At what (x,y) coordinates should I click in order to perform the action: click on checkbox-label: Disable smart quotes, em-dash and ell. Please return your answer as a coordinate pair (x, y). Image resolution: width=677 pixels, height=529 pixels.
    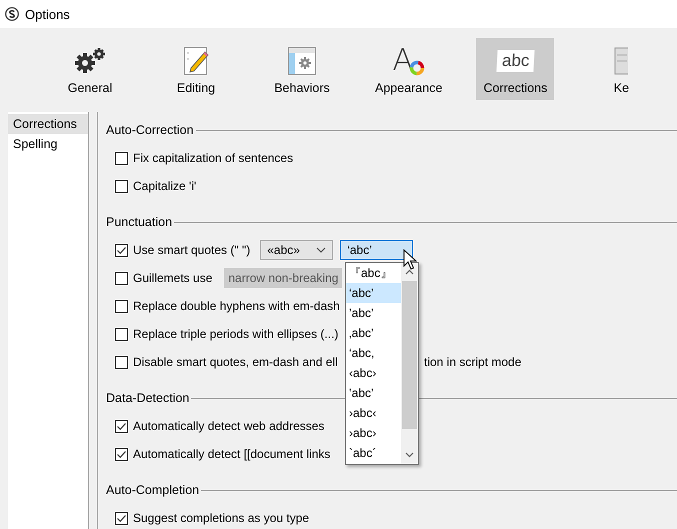
    Looking at the image, I should click on (236, 362).